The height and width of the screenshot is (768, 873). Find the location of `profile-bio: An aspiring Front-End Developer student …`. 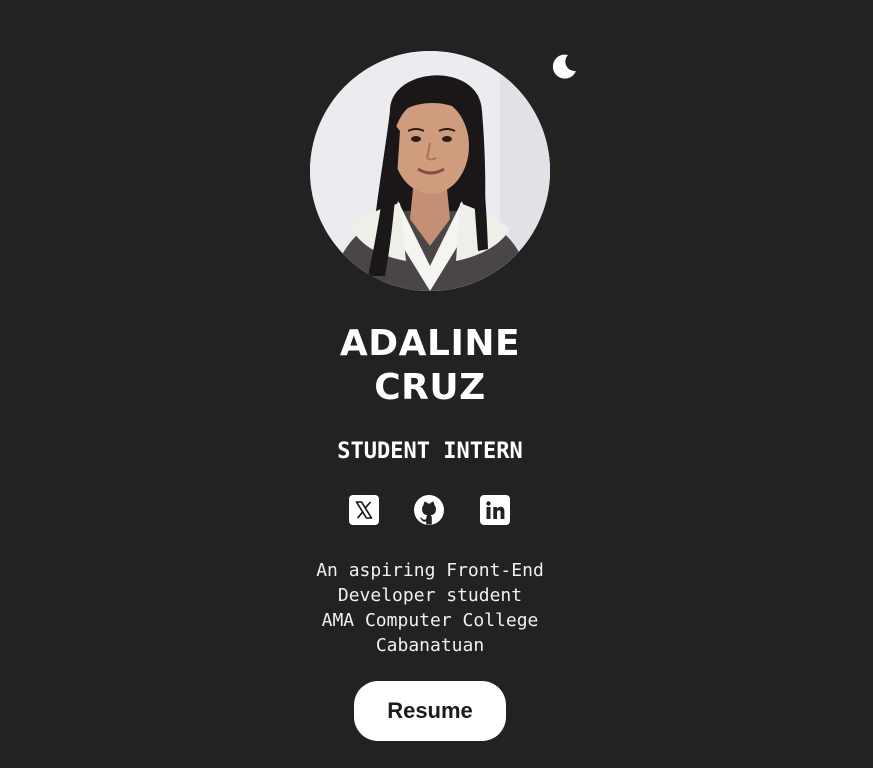

profile-bio: An aspiring Front-End Developer student … is located at coordinates (430, 608).